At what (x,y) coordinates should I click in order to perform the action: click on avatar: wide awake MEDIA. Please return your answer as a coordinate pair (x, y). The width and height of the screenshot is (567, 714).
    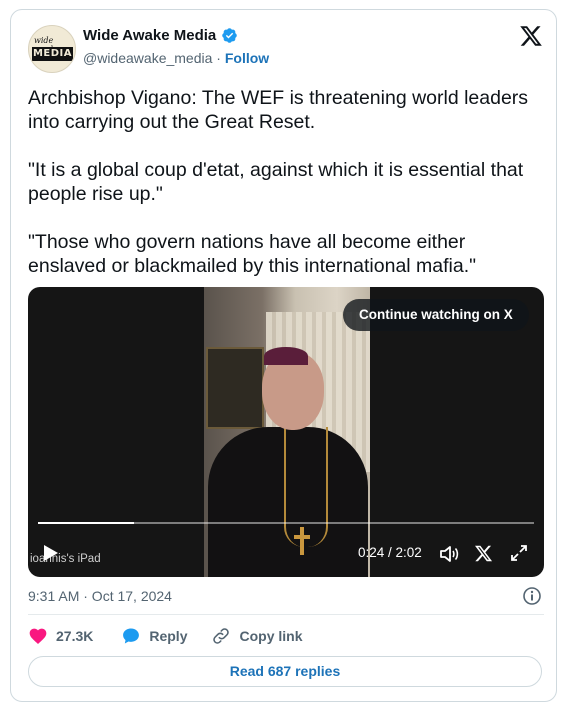
    Looking at the image, I should click on (52, 49).